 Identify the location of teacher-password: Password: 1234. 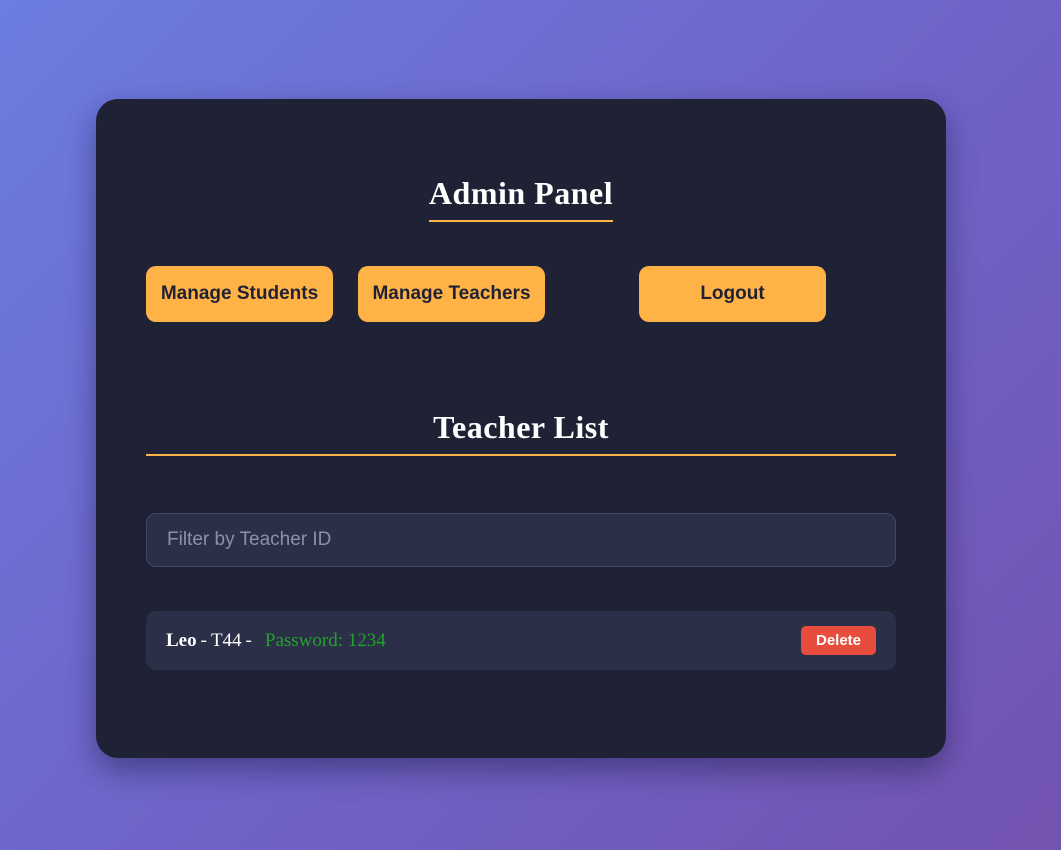
(325, 640).